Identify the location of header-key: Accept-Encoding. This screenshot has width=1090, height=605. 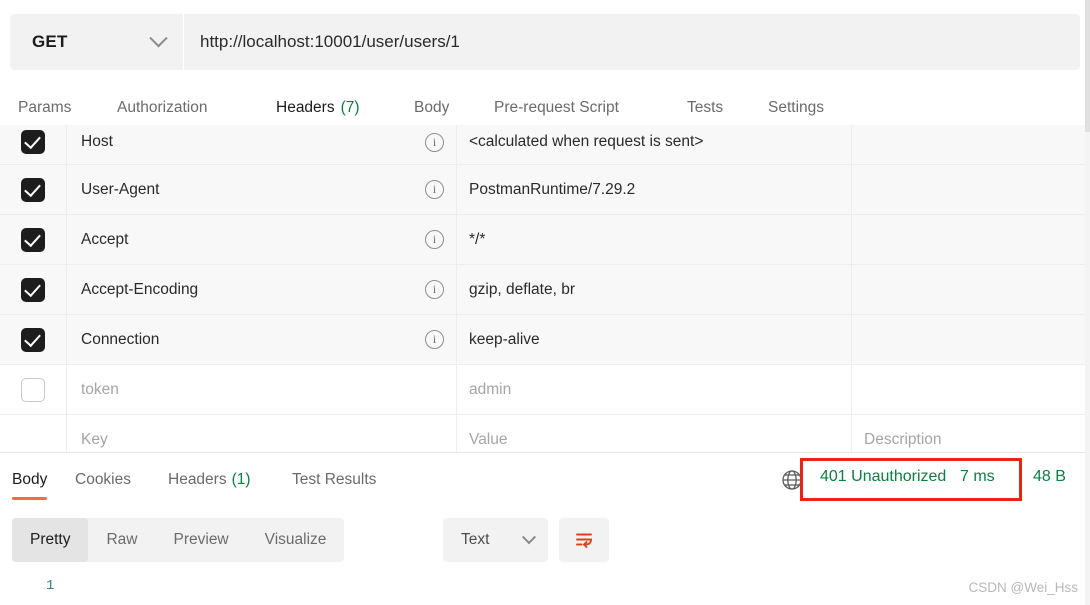
(140, 289).